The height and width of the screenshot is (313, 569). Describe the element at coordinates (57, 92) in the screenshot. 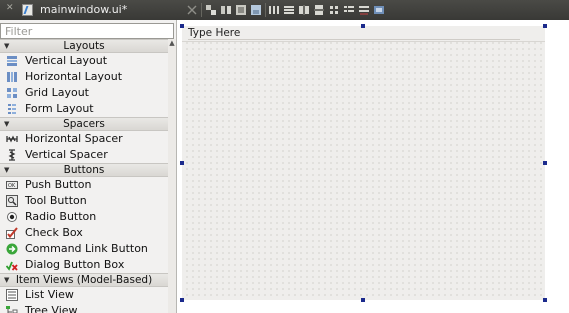

I see `widget-label: Grid Layout` at that location.